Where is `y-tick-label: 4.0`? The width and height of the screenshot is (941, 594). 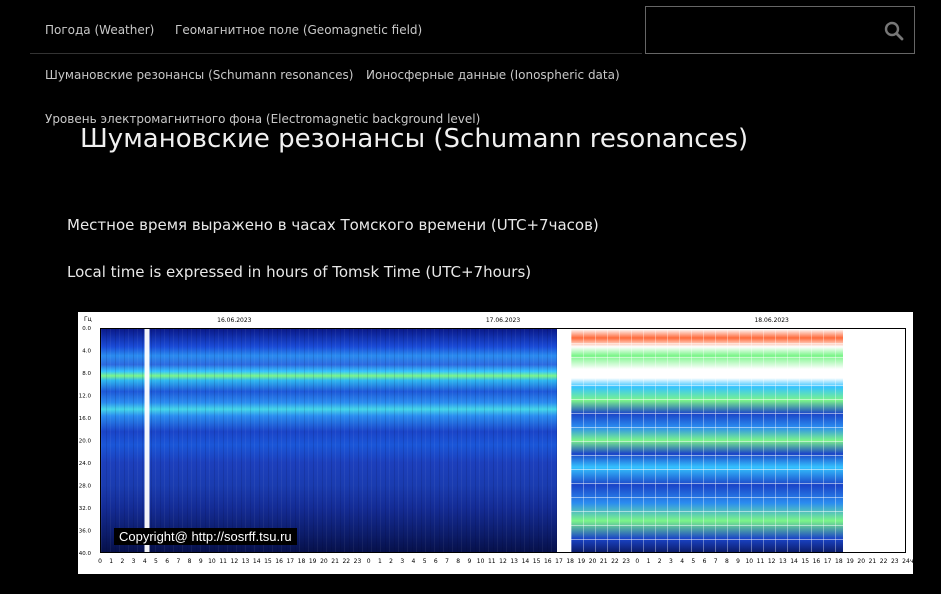
y-tick-label: 4.0 is located at coordinates (86, 352).